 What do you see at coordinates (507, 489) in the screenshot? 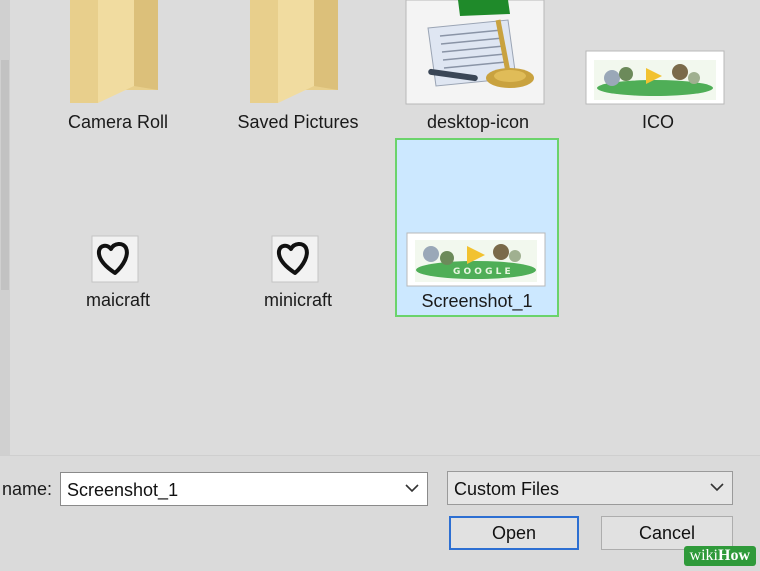
I see `file-type-value: Custom Files` at bounding box center [507, 489].